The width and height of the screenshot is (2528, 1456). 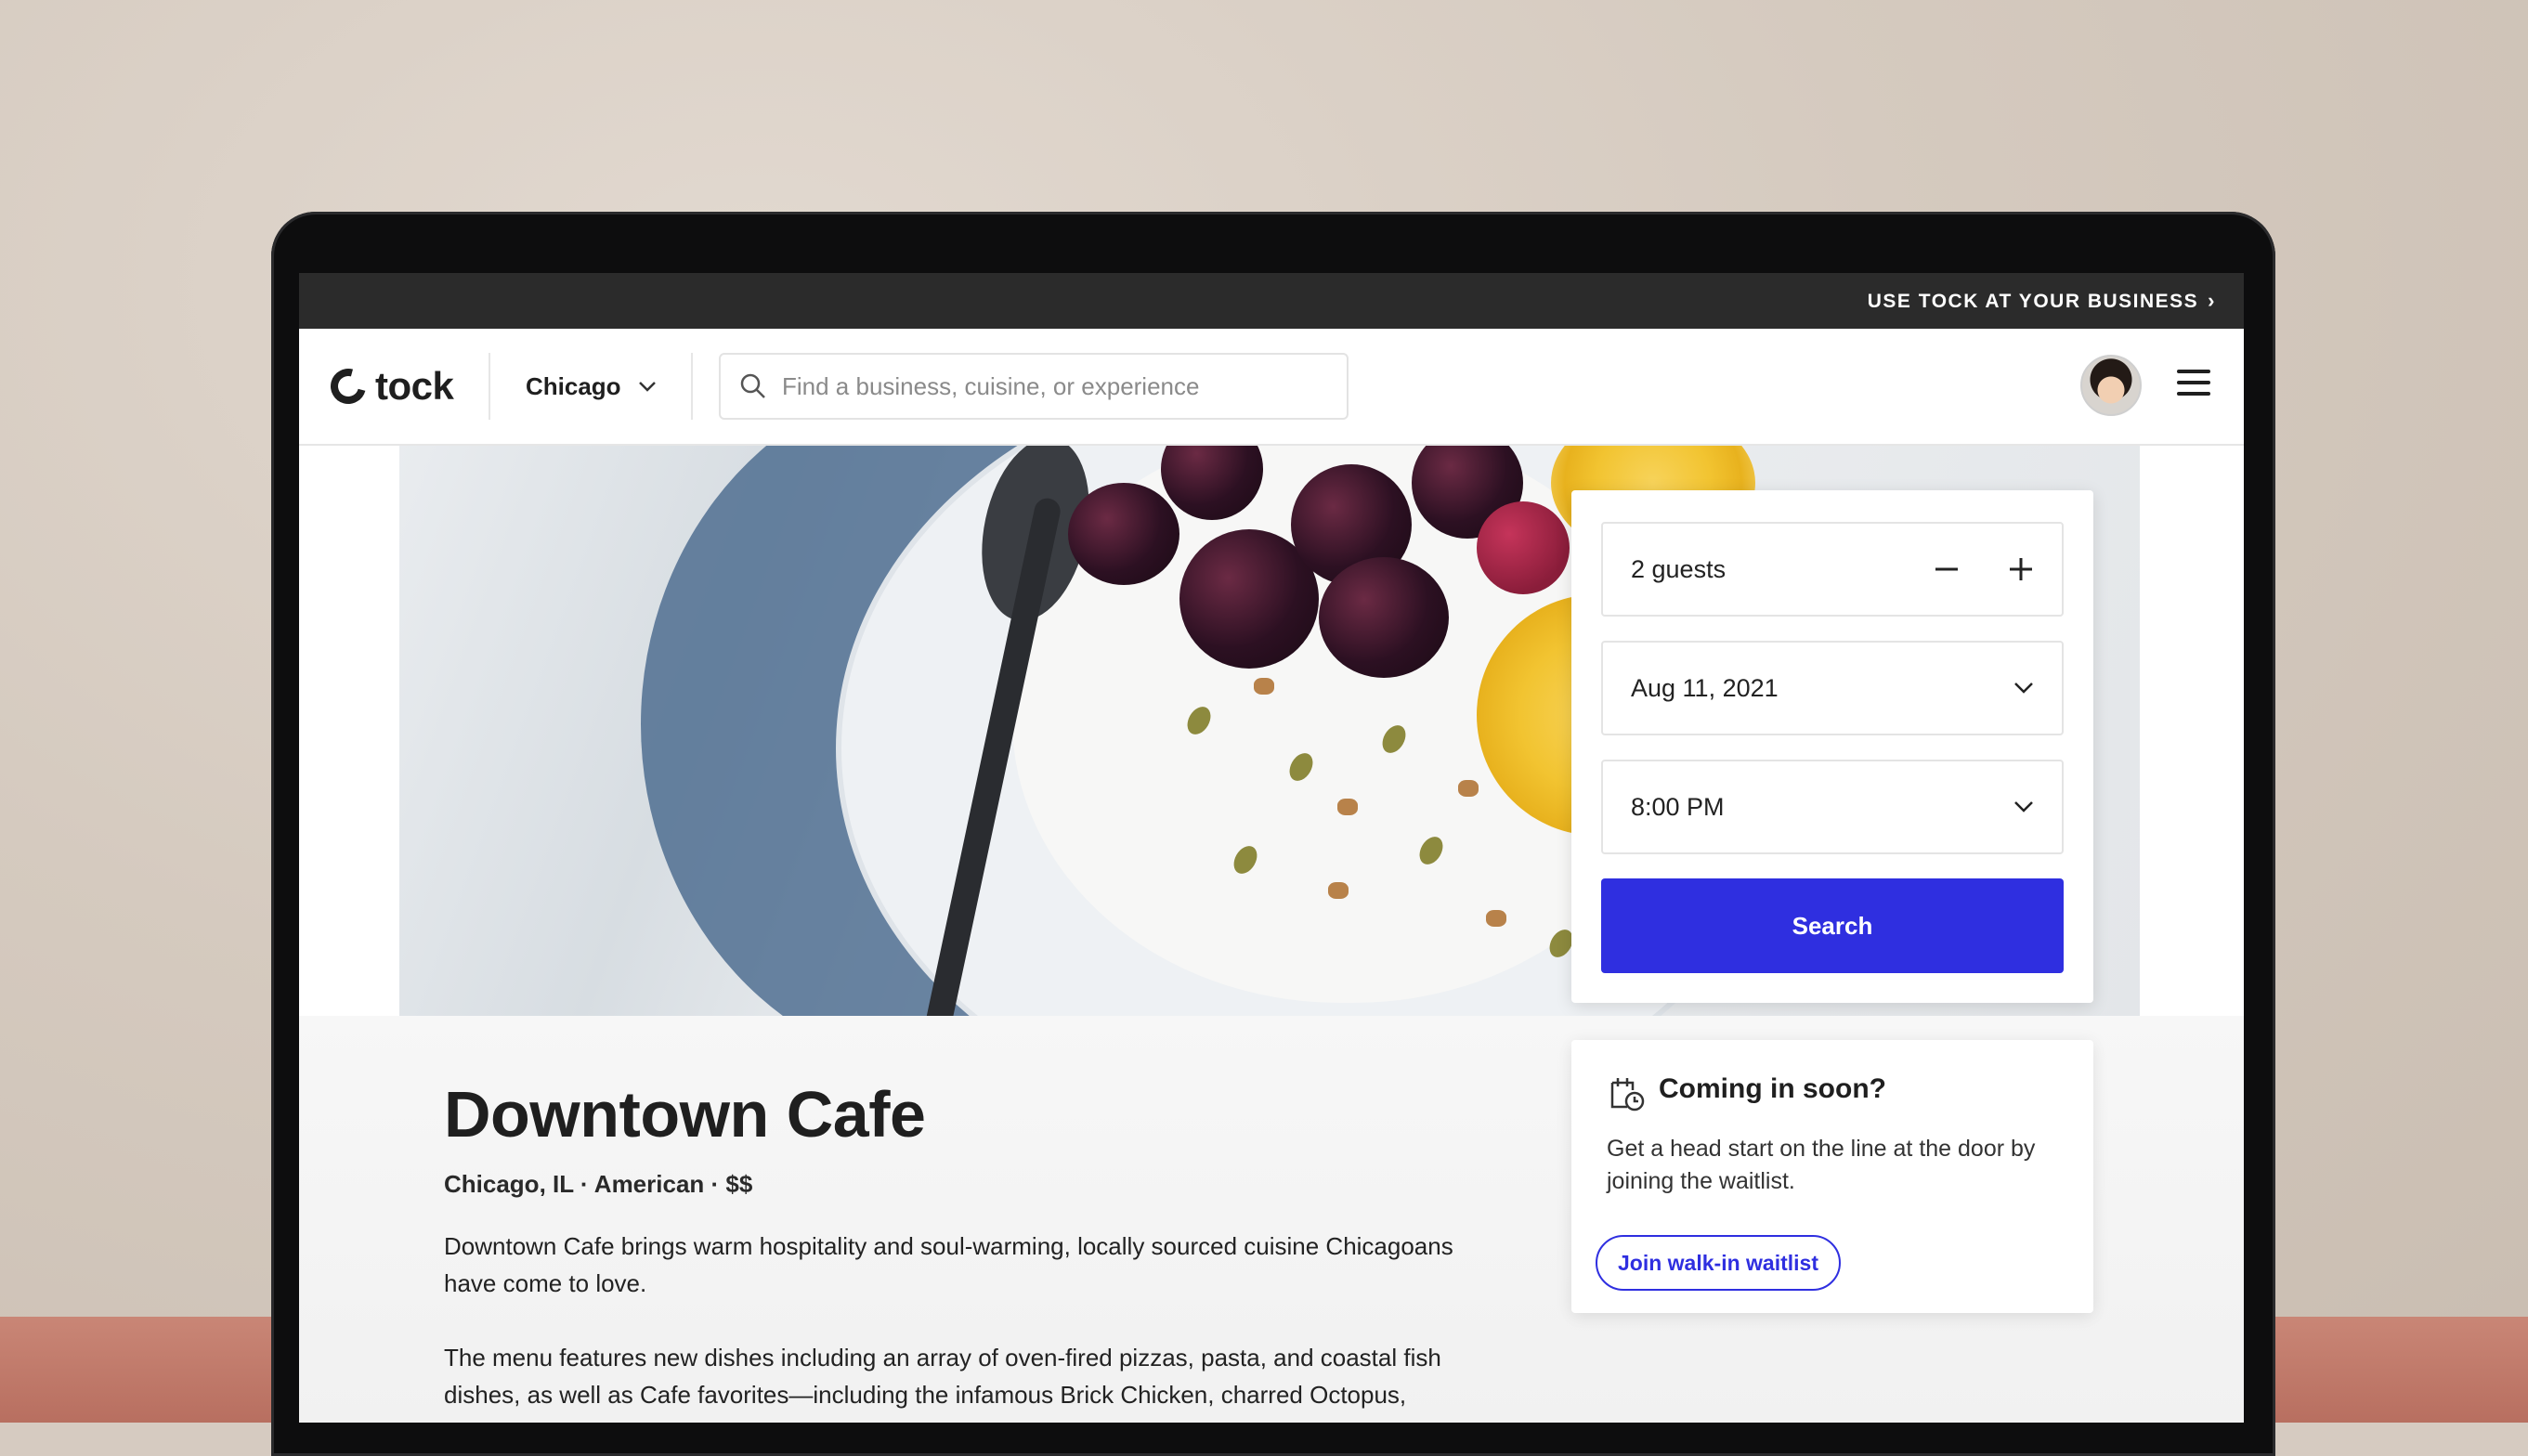 I want to click on use-tock-business-link: USE TOCK AT YOUR BUSINESS ›, so click(x=2042, y=301).